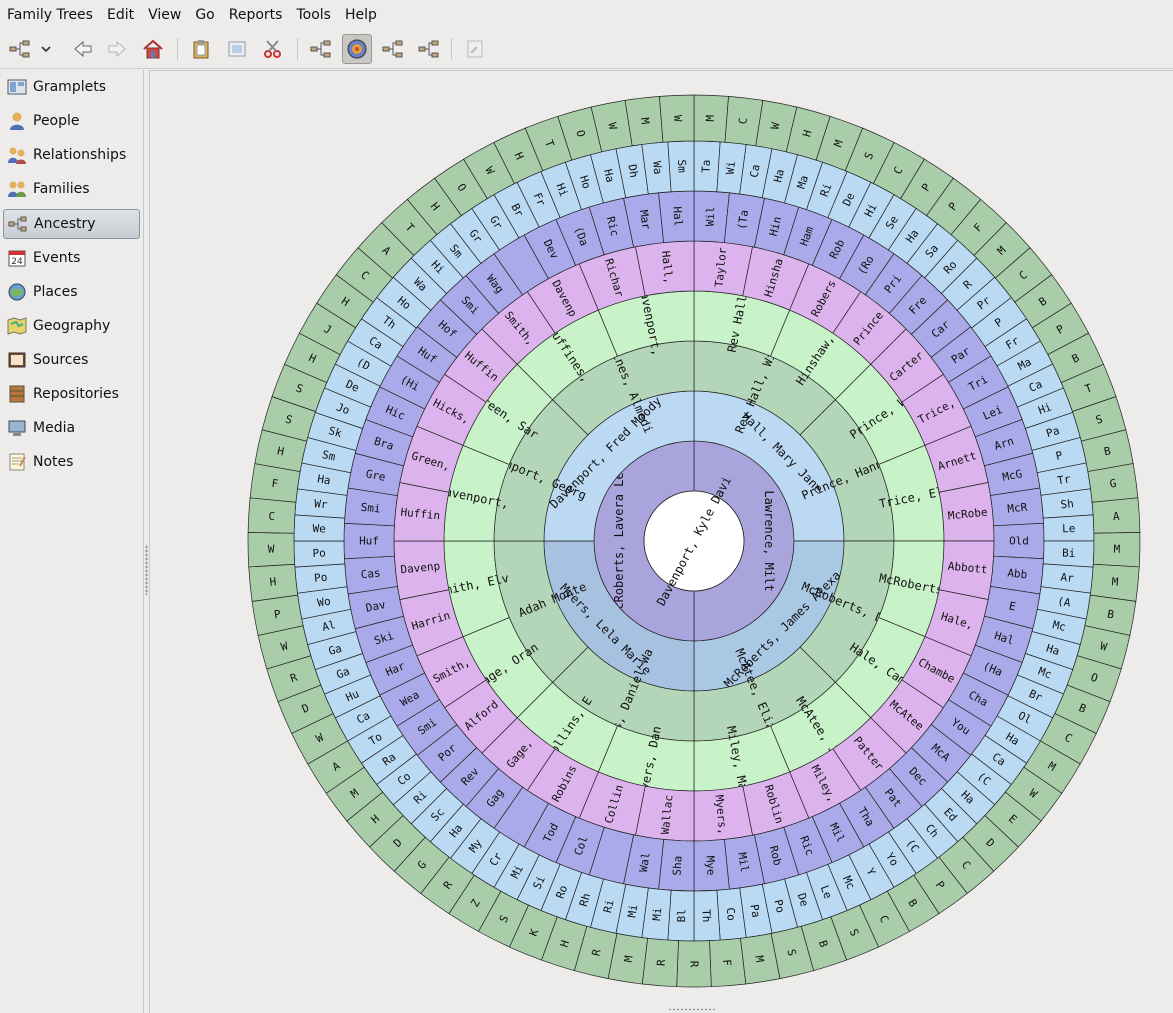 This screenshot has height=1013, width=1173. Describe the element at coordinates (71, 224) in the screenshot. I see `sidebar-item-ancestry: Ancestry` at that location.